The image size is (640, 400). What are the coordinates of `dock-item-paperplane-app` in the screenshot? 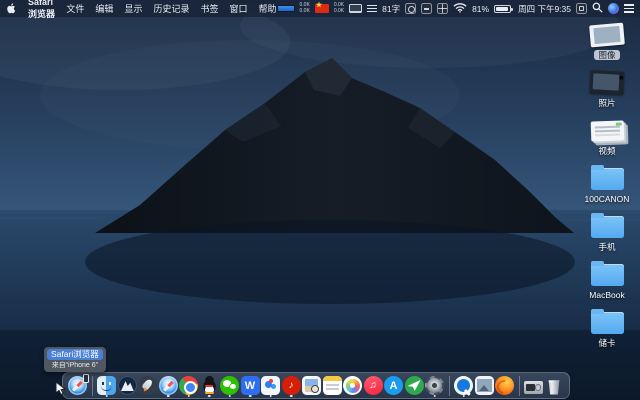 It's located at (414, 385).